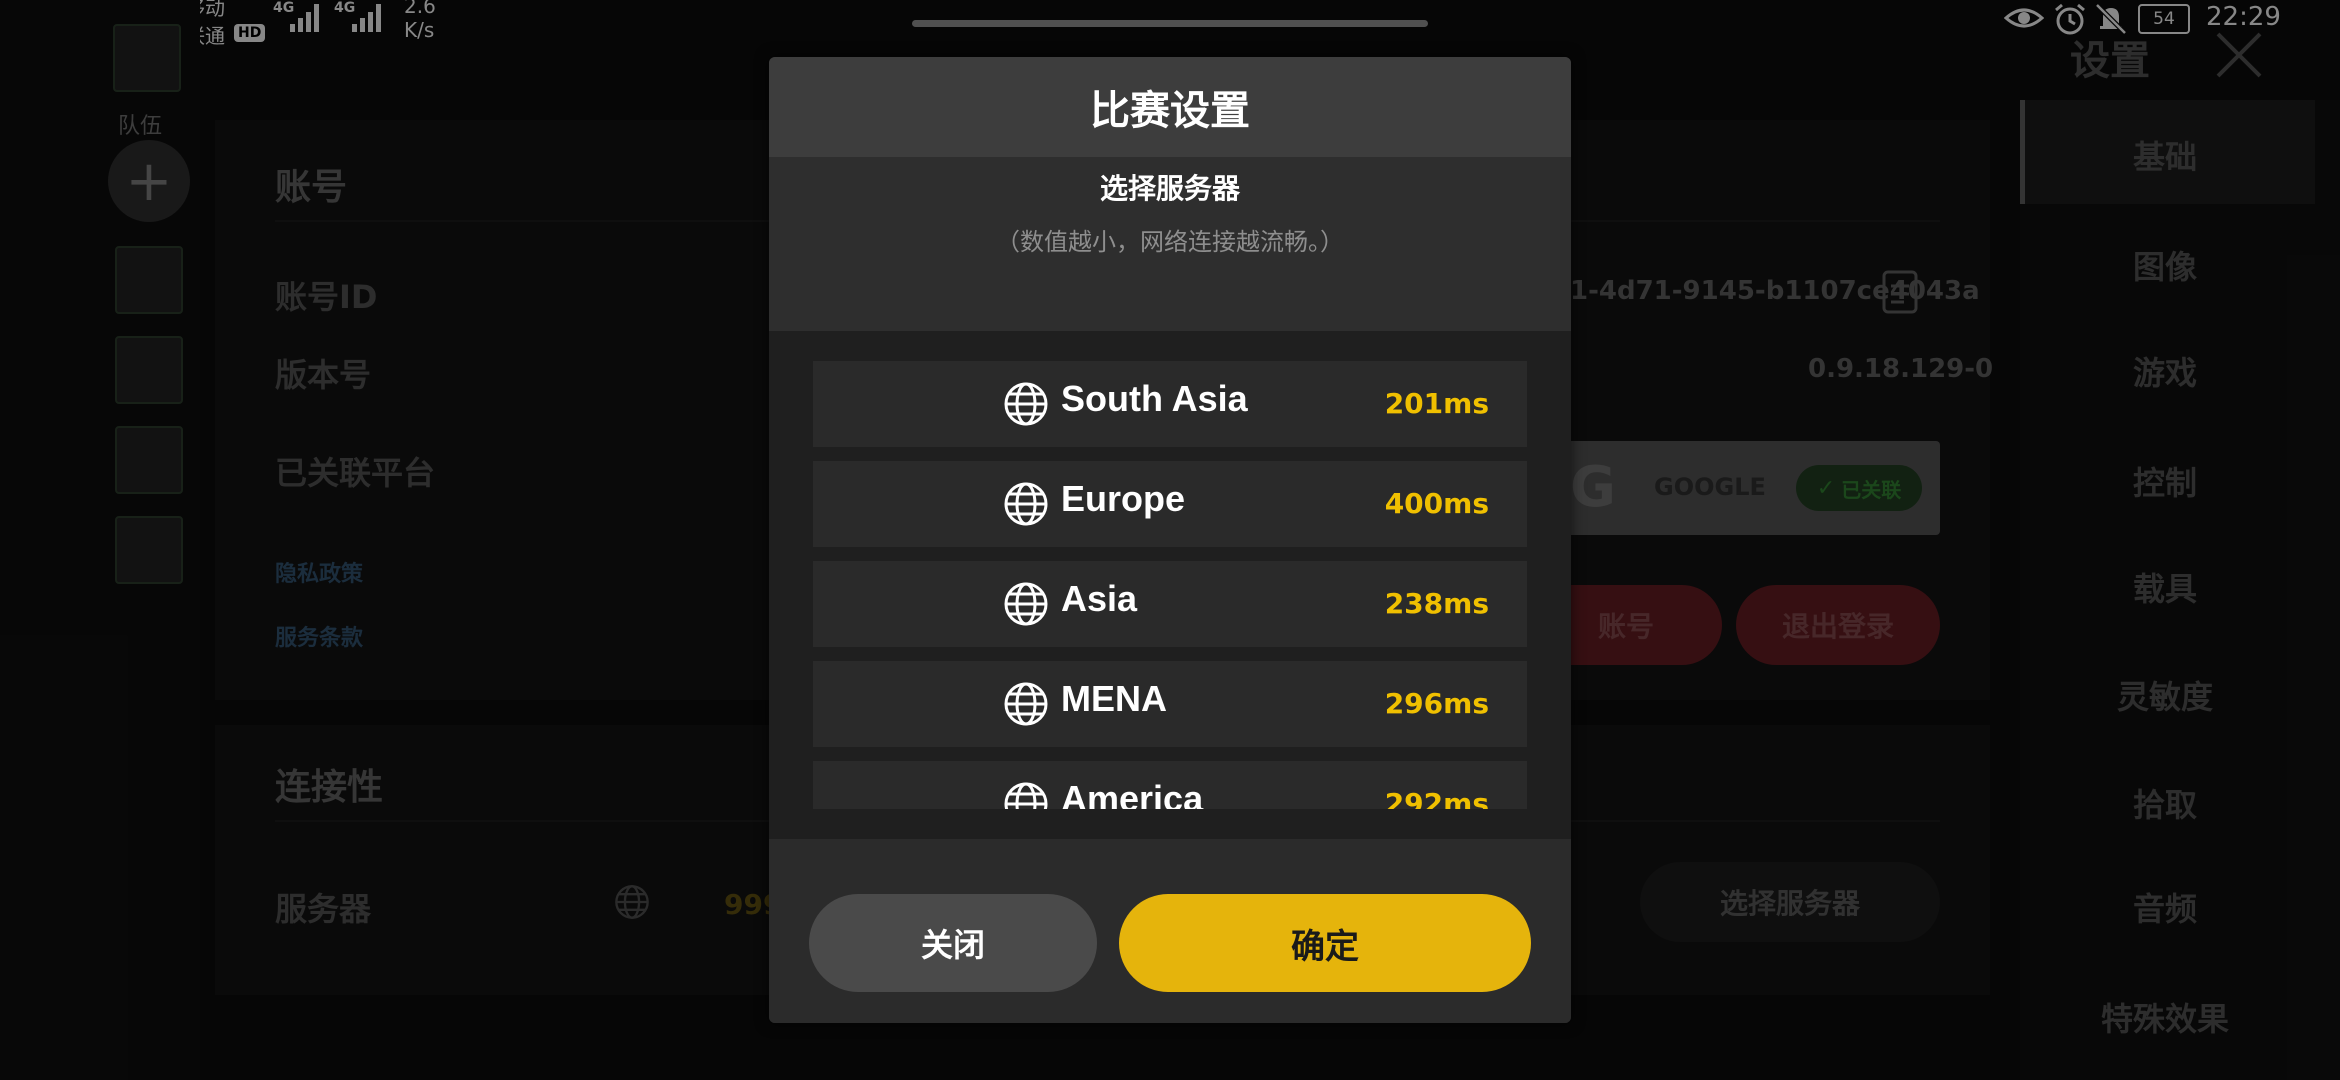 The image size is (2340, 1080). What do you see at coordinates (1170, 604) in the screenshot?
I see `server-row-asia: Asia 238ms` at bounding box center [1170, 604].